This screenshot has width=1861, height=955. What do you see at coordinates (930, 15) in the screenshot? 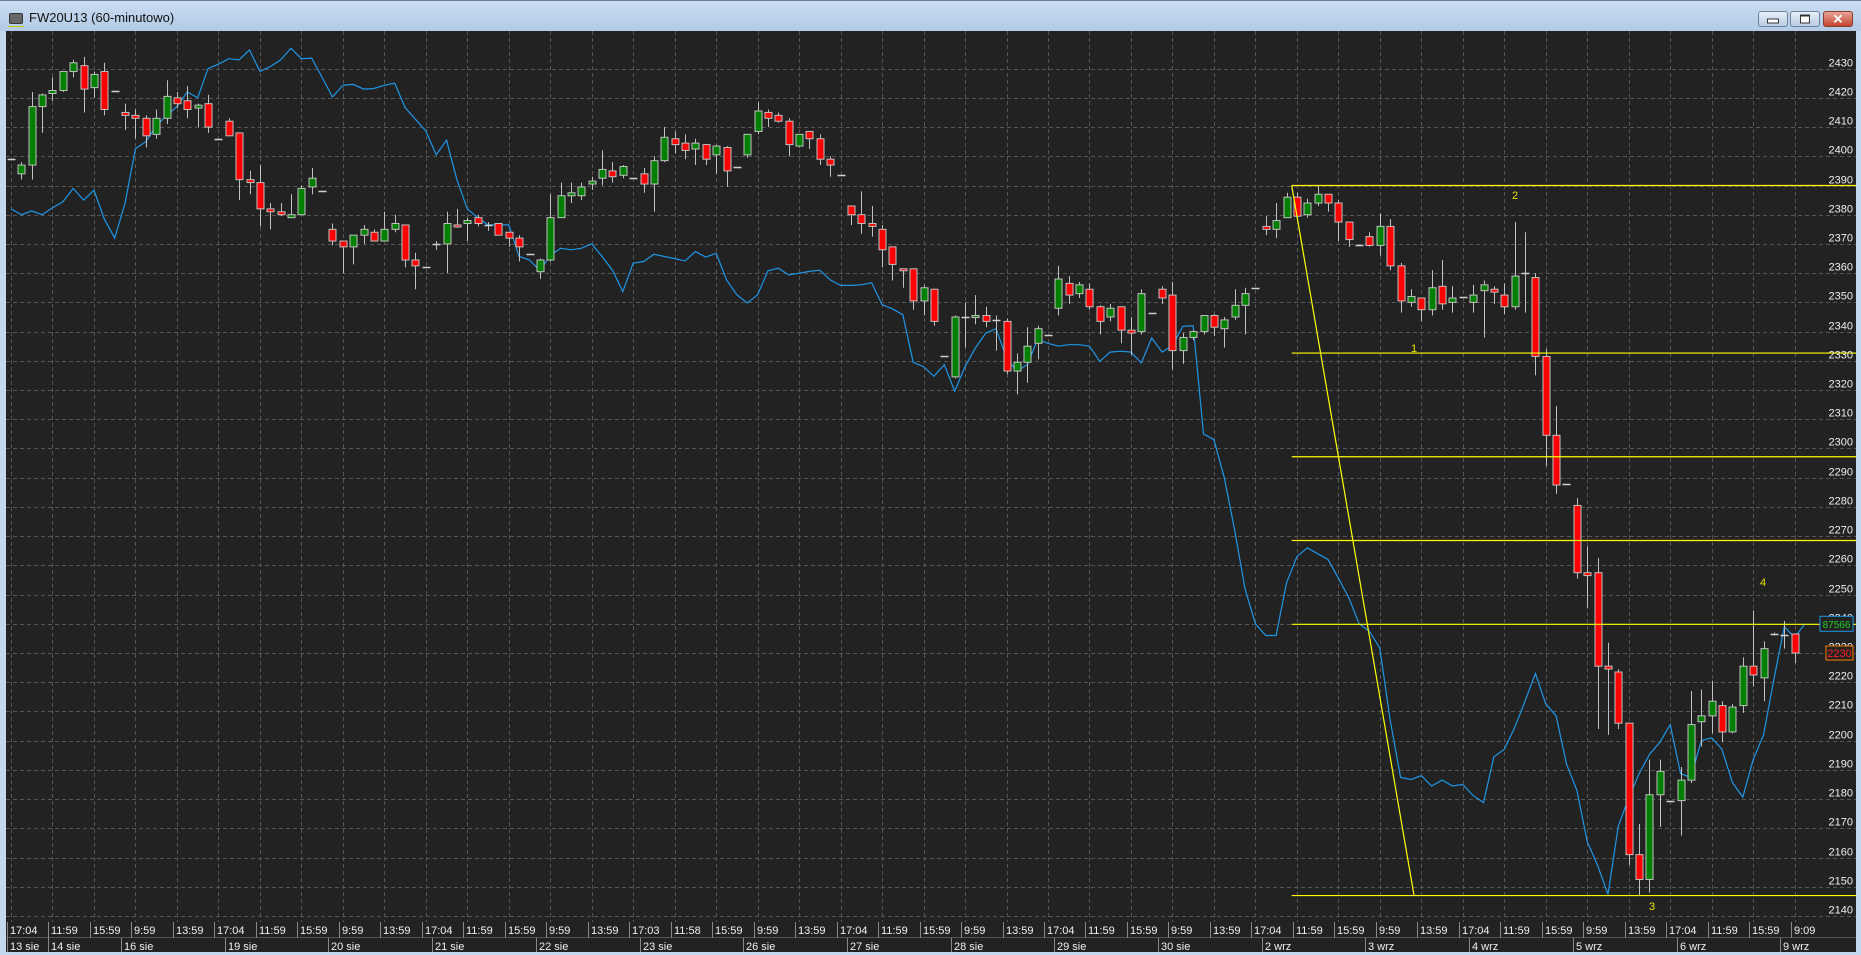
I see `window-title-bar: FW20U13 (60-minutowo) ✕` at bounding box center [930, 15].